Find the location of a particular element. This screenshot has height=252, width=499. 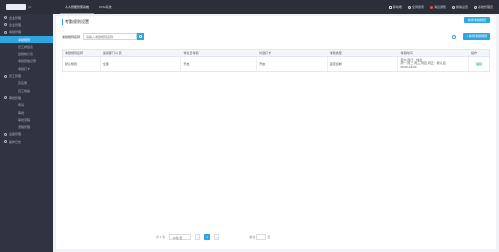

sidebar-item-shift-table: 员工排班表 is located at coordinates (26, 46).